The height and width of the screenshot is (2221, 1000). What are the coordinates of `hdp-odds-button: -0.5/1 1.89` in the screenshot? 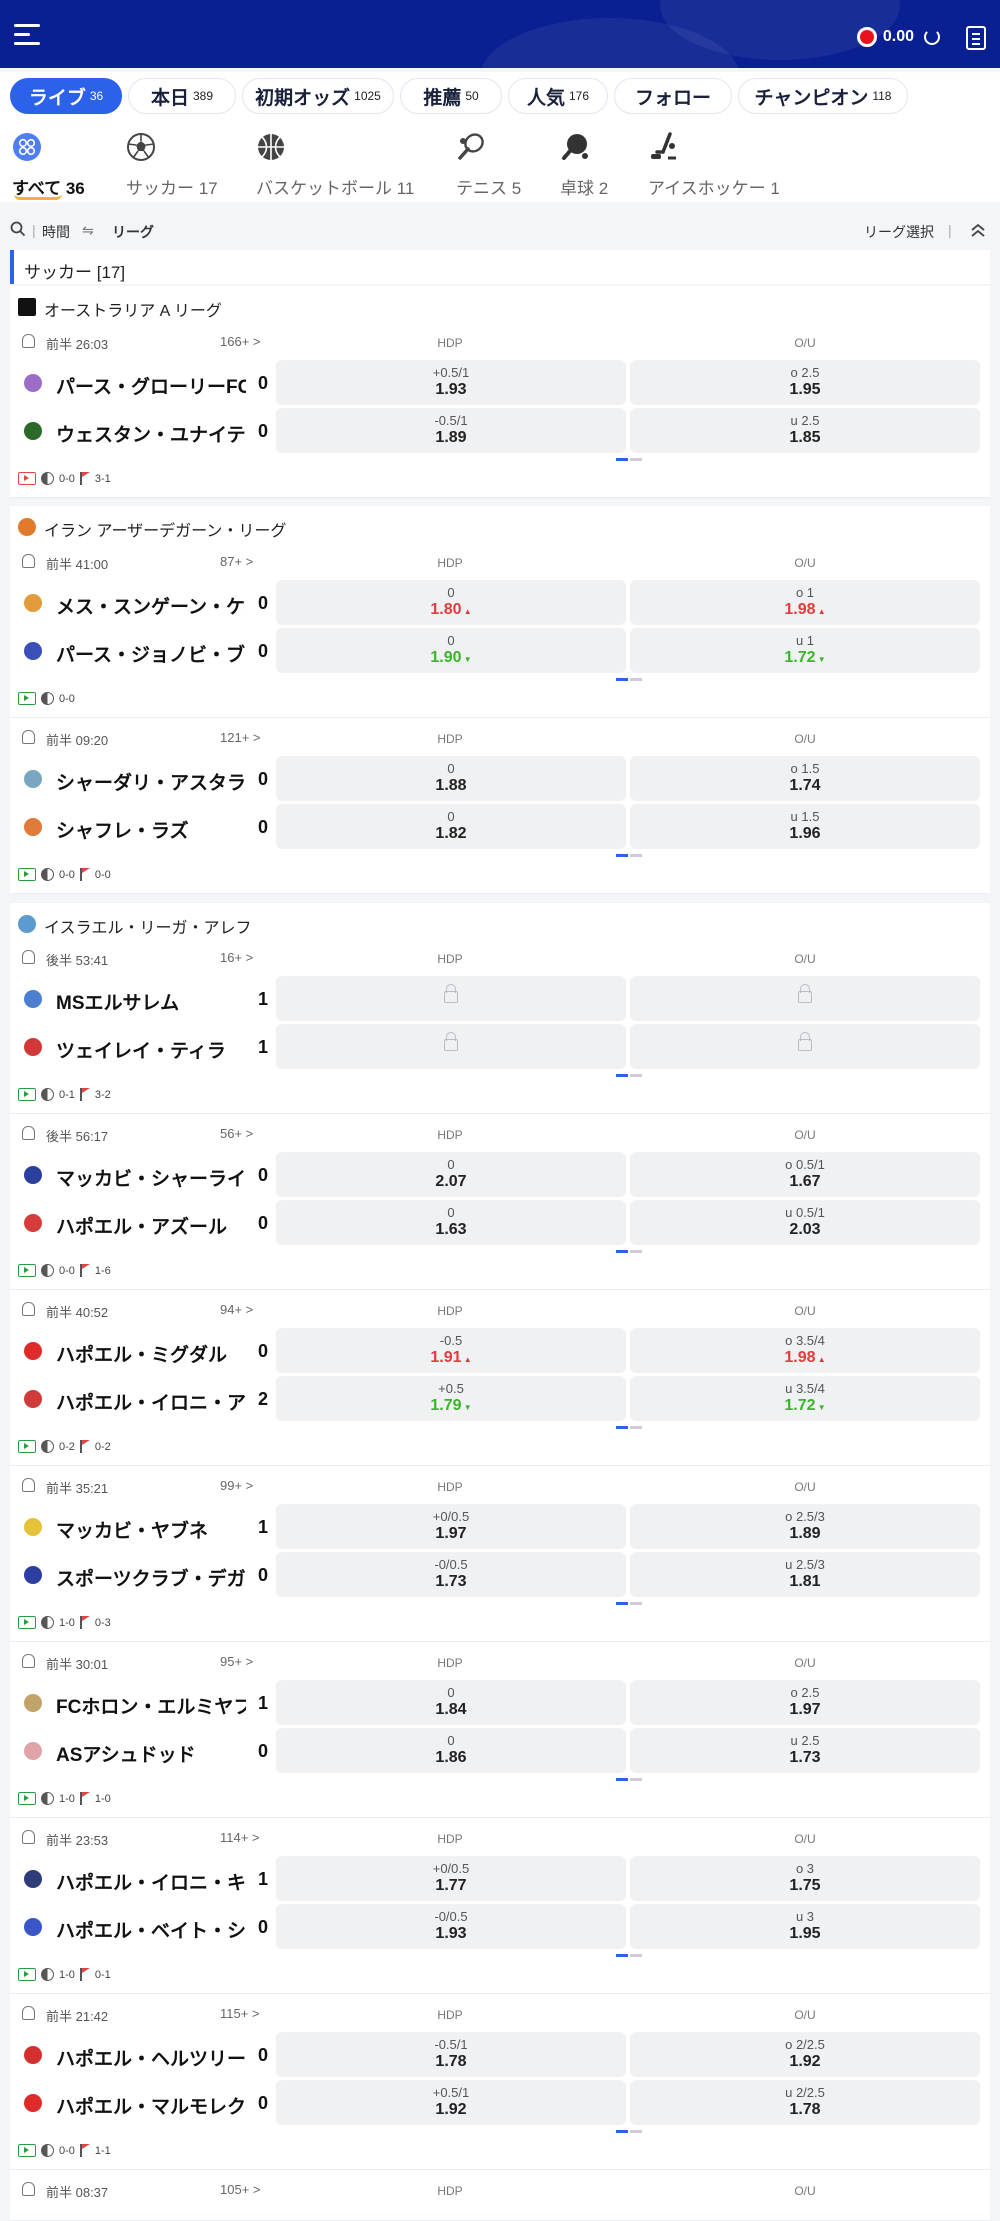 It's located at (451, 430).